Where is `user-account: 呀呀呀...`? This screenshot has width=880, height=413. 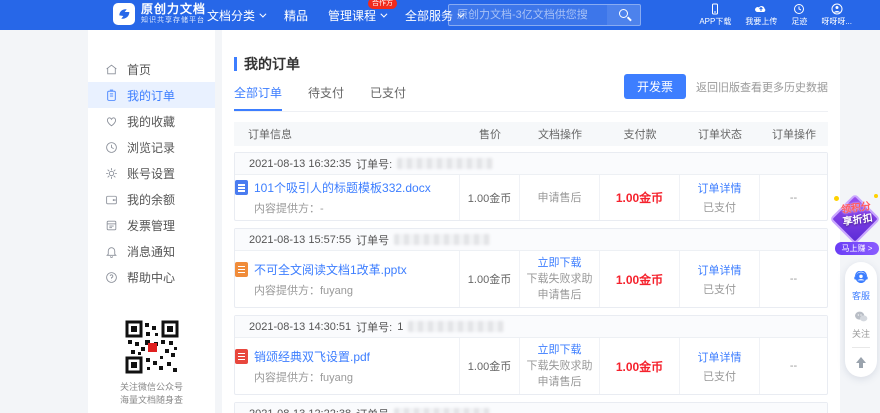 user-account: 呀呀呀... is located at coordinates (836, 15).